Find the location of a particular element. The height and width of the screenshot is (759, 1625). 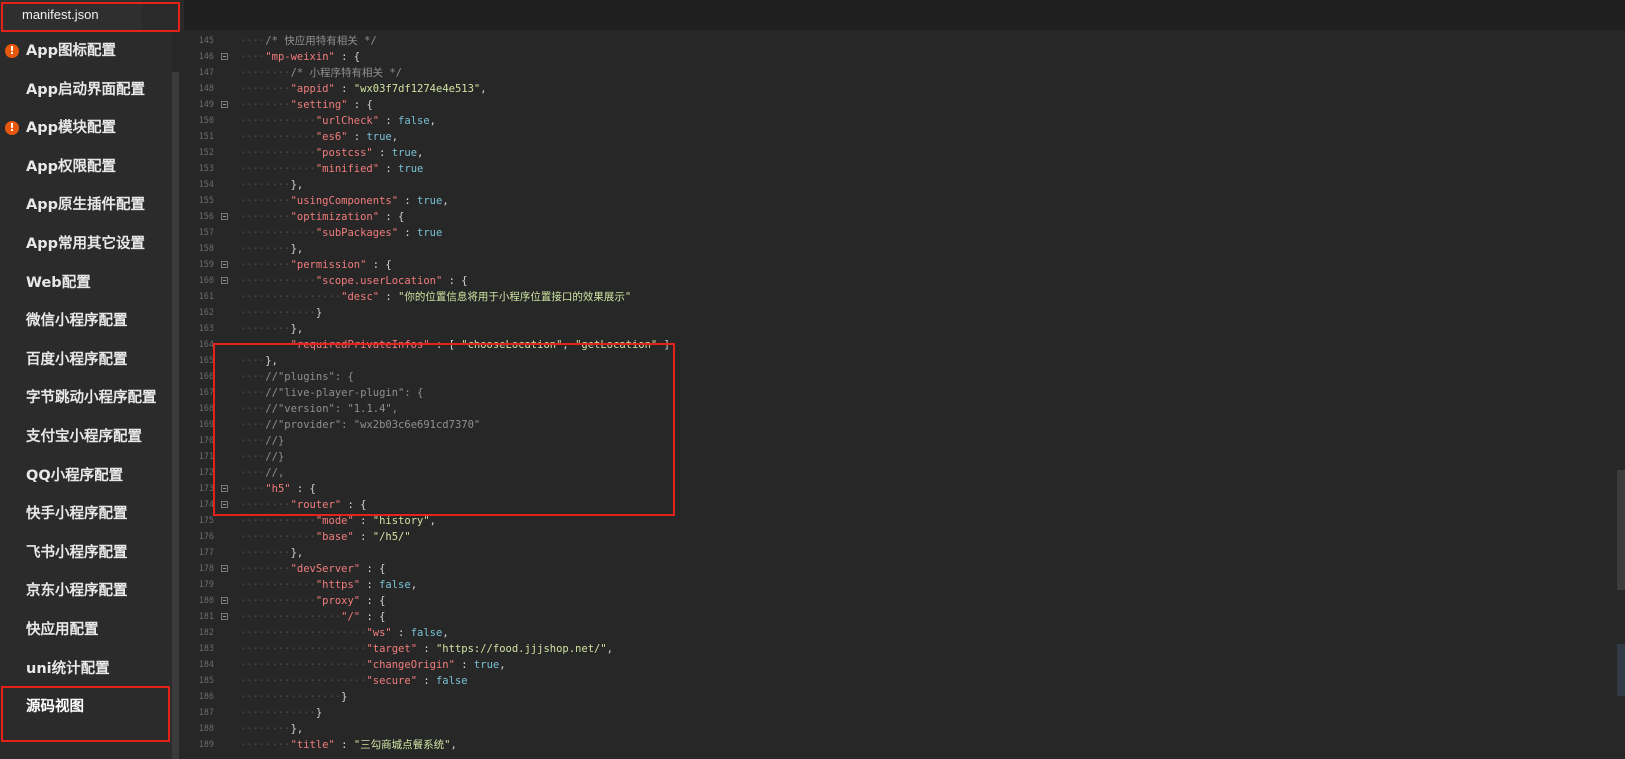

line-number: 158 is located at coordinates (206, 249).